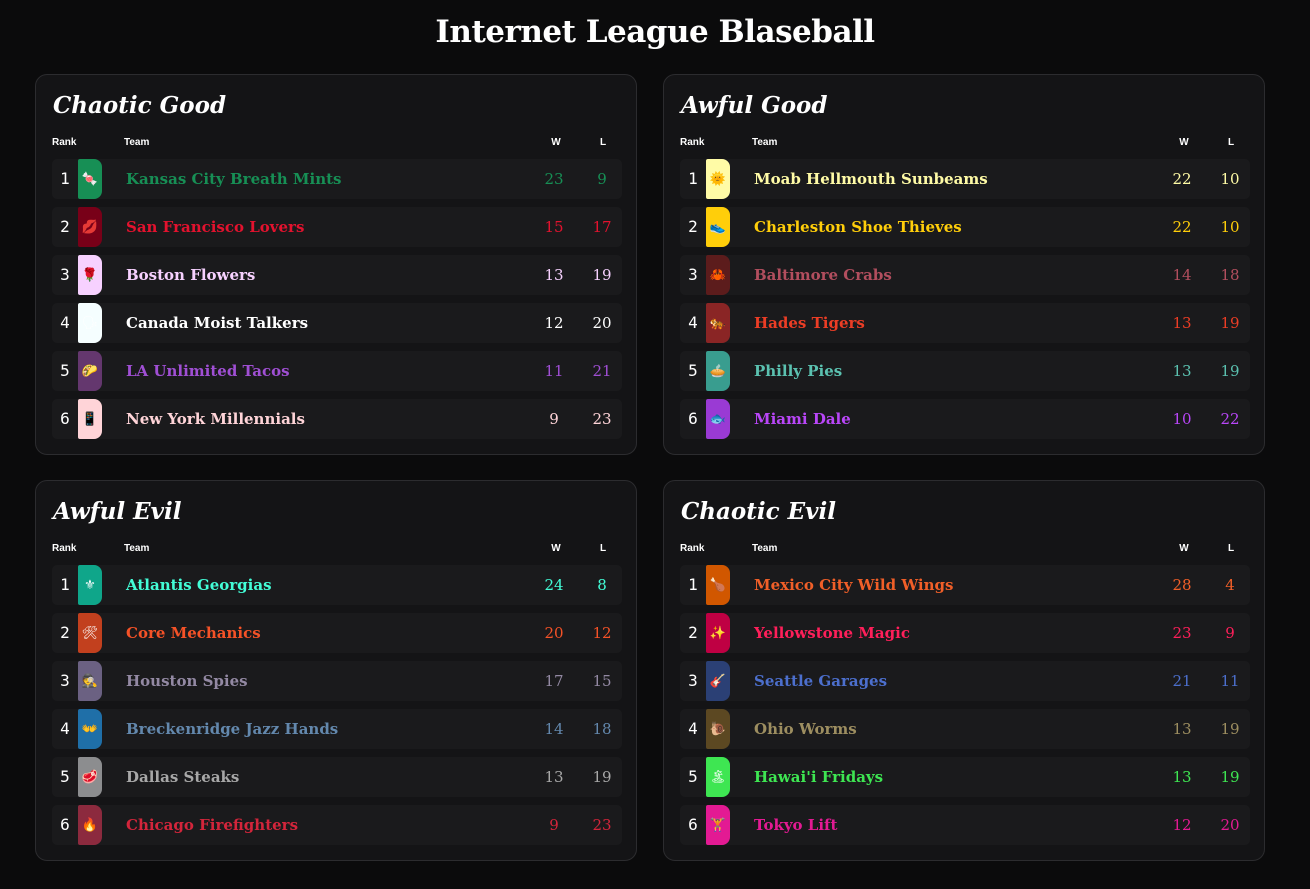  Describe the element at coordinates (718, 419) in the screenshot. I see `team-emoji-icon: 🐟` at that location.